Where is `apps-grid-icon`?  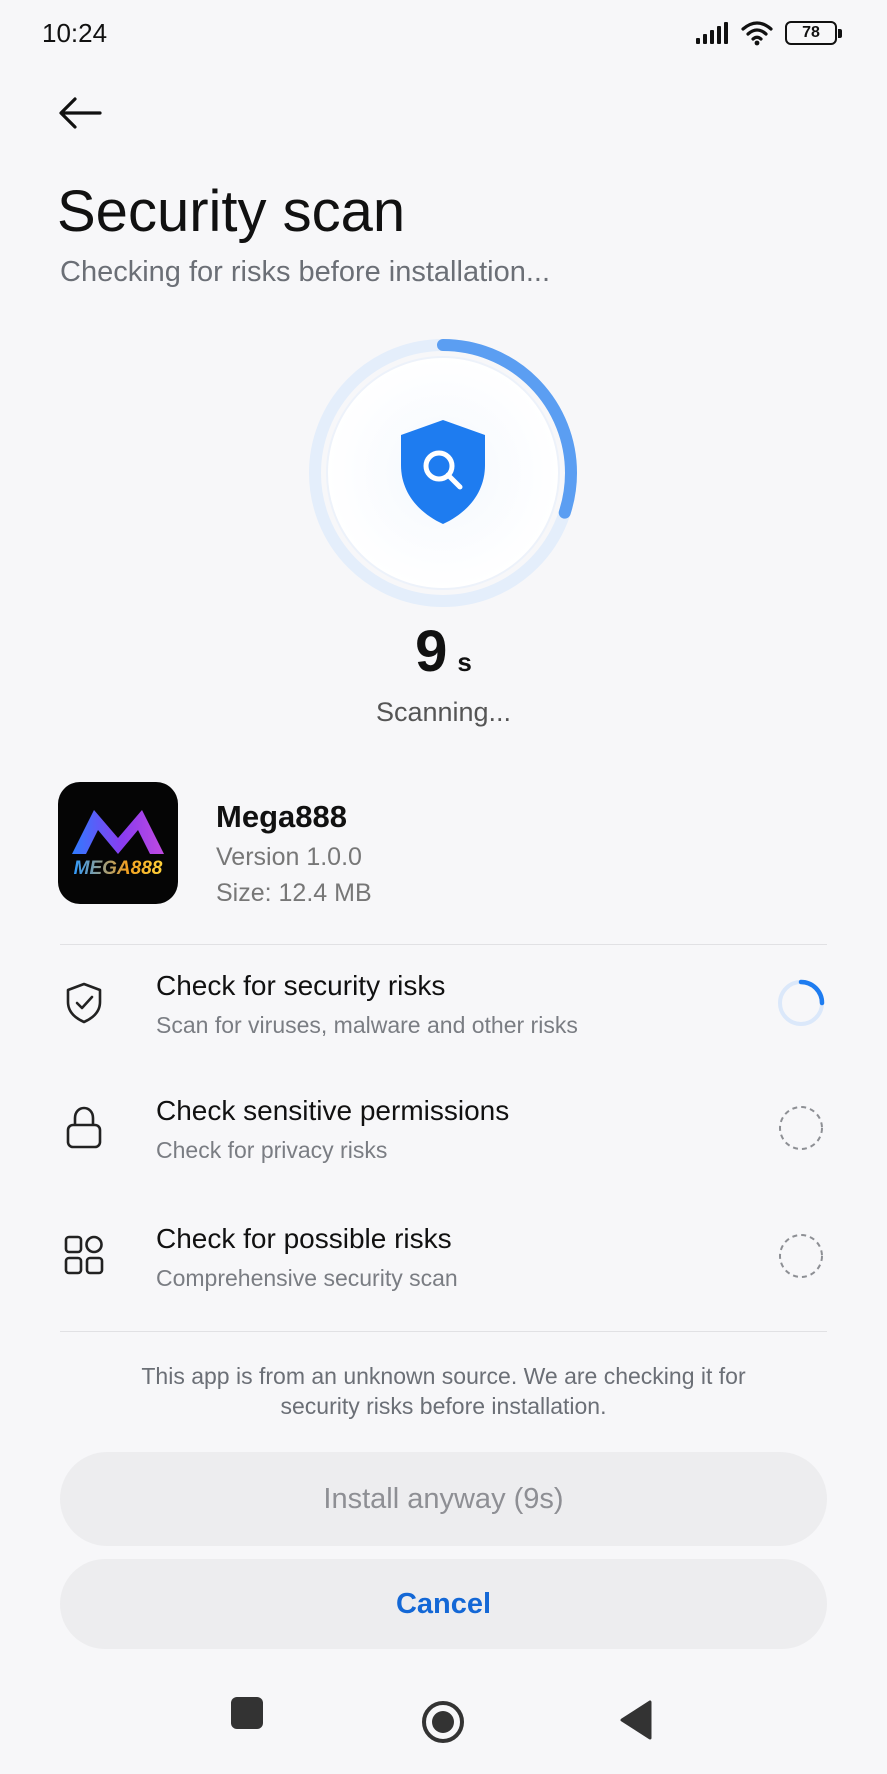
apps-grid-icon is located at coordinates (84, 1255).